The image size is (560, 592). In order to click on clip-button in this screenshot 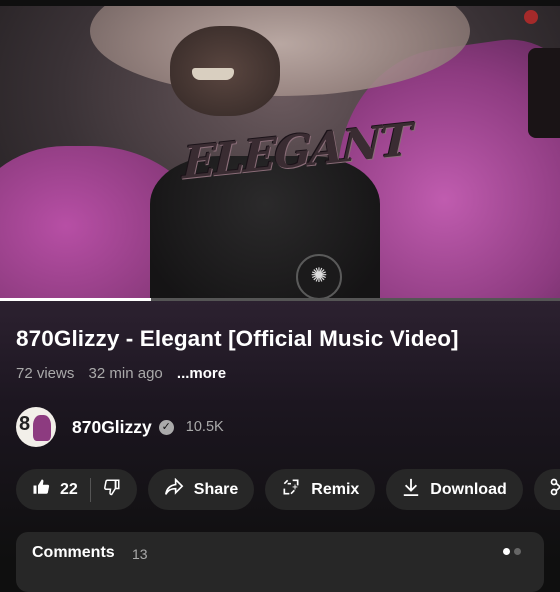, I will do `click(546, 489)`.